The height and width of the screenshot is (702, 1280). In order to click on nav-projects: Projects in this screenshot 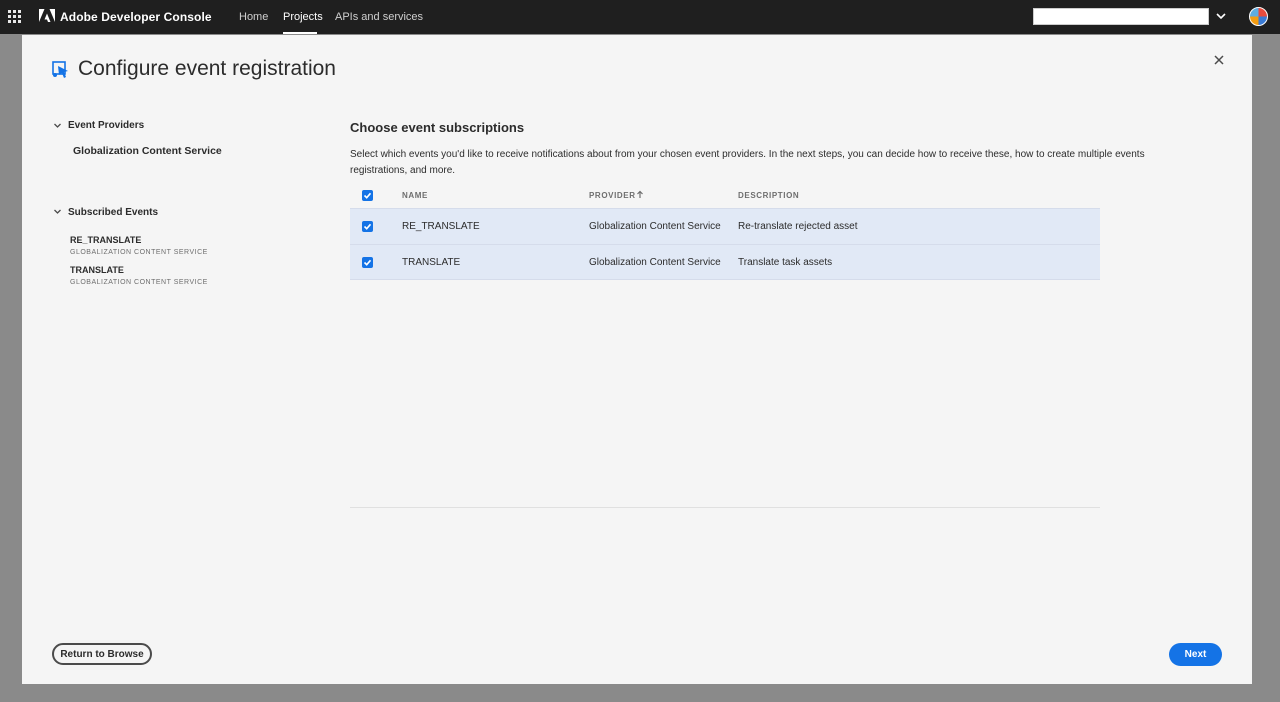, I will do `click(303, 17)`.